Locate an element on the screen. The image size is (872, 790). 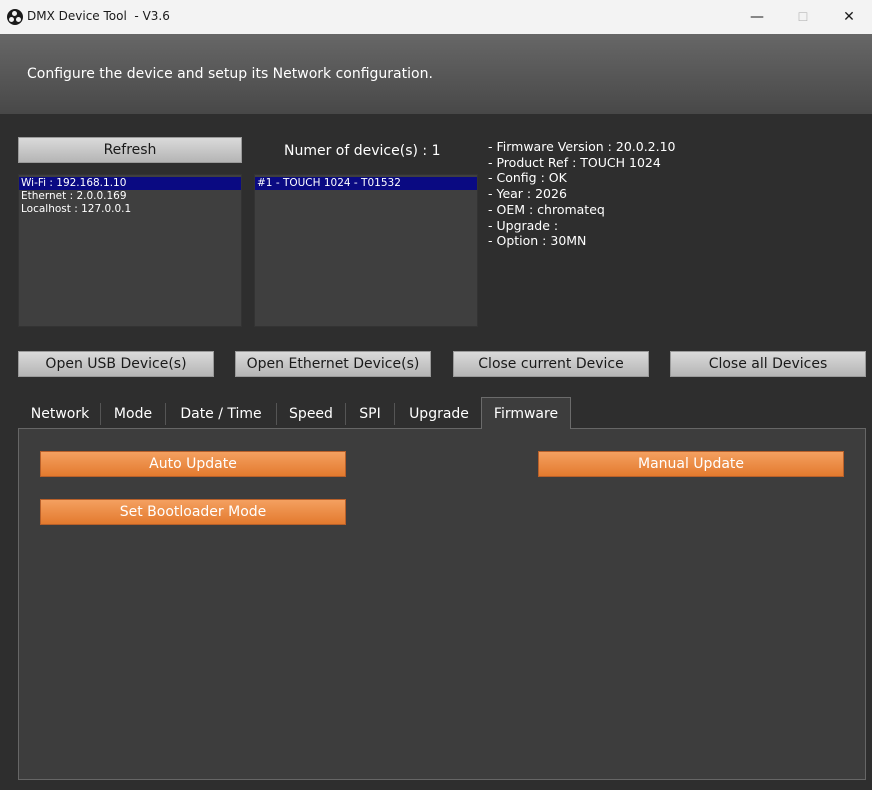
device-item: #1 - TOUCH 1024 - T01532 is located at coordinates (366, 183).